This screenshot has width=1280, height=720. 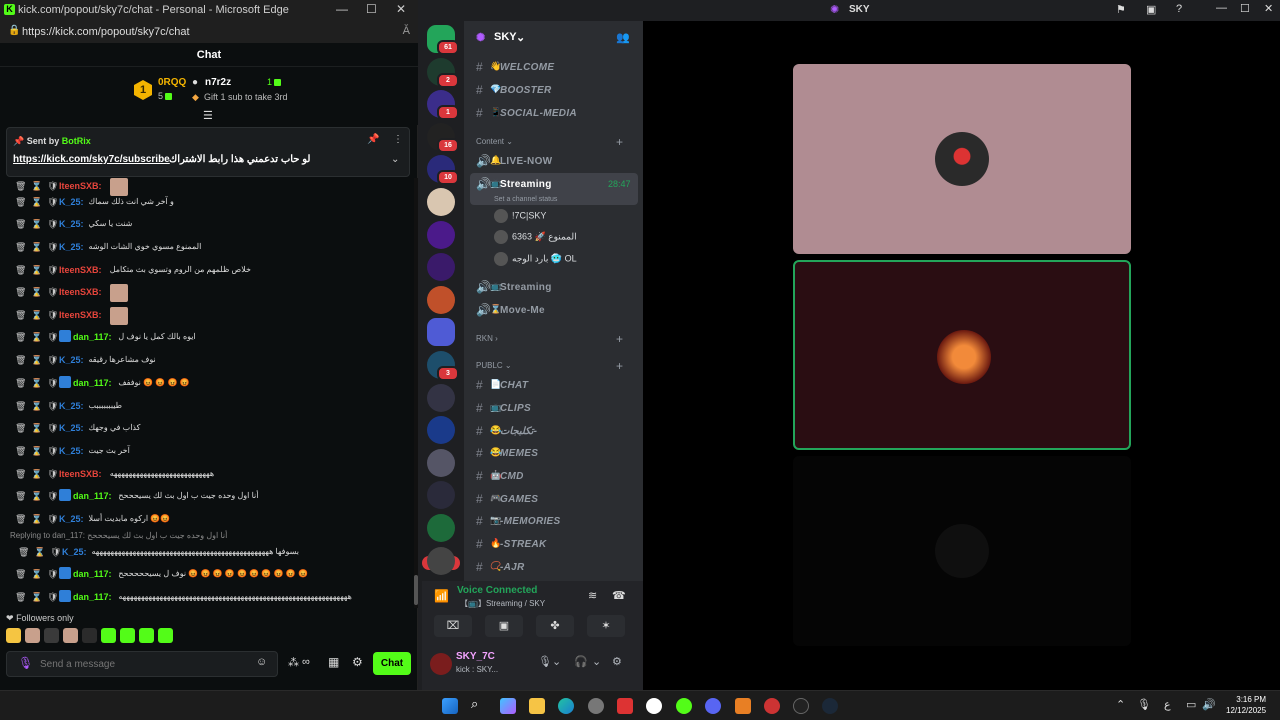 What do you see at coordinates (1151, 9) in the screenshot?
I see `screen-icon: ▣` at bounding box center [1151, 9].